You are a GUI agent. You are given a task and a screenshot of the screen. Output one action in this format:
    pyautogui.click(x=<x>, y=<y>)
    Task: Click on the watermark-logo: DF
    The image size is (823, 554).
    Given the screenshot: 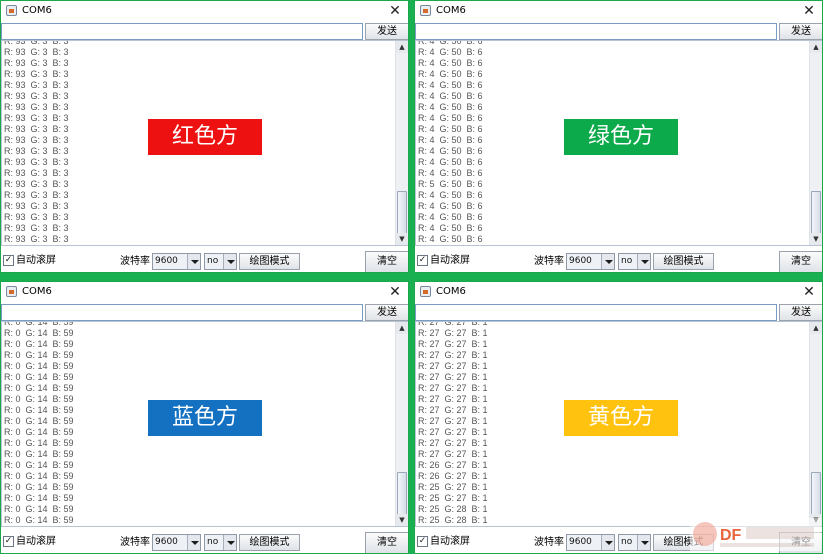 What is the action you would take?
    pyautogui.click(x=755, y=534)
    